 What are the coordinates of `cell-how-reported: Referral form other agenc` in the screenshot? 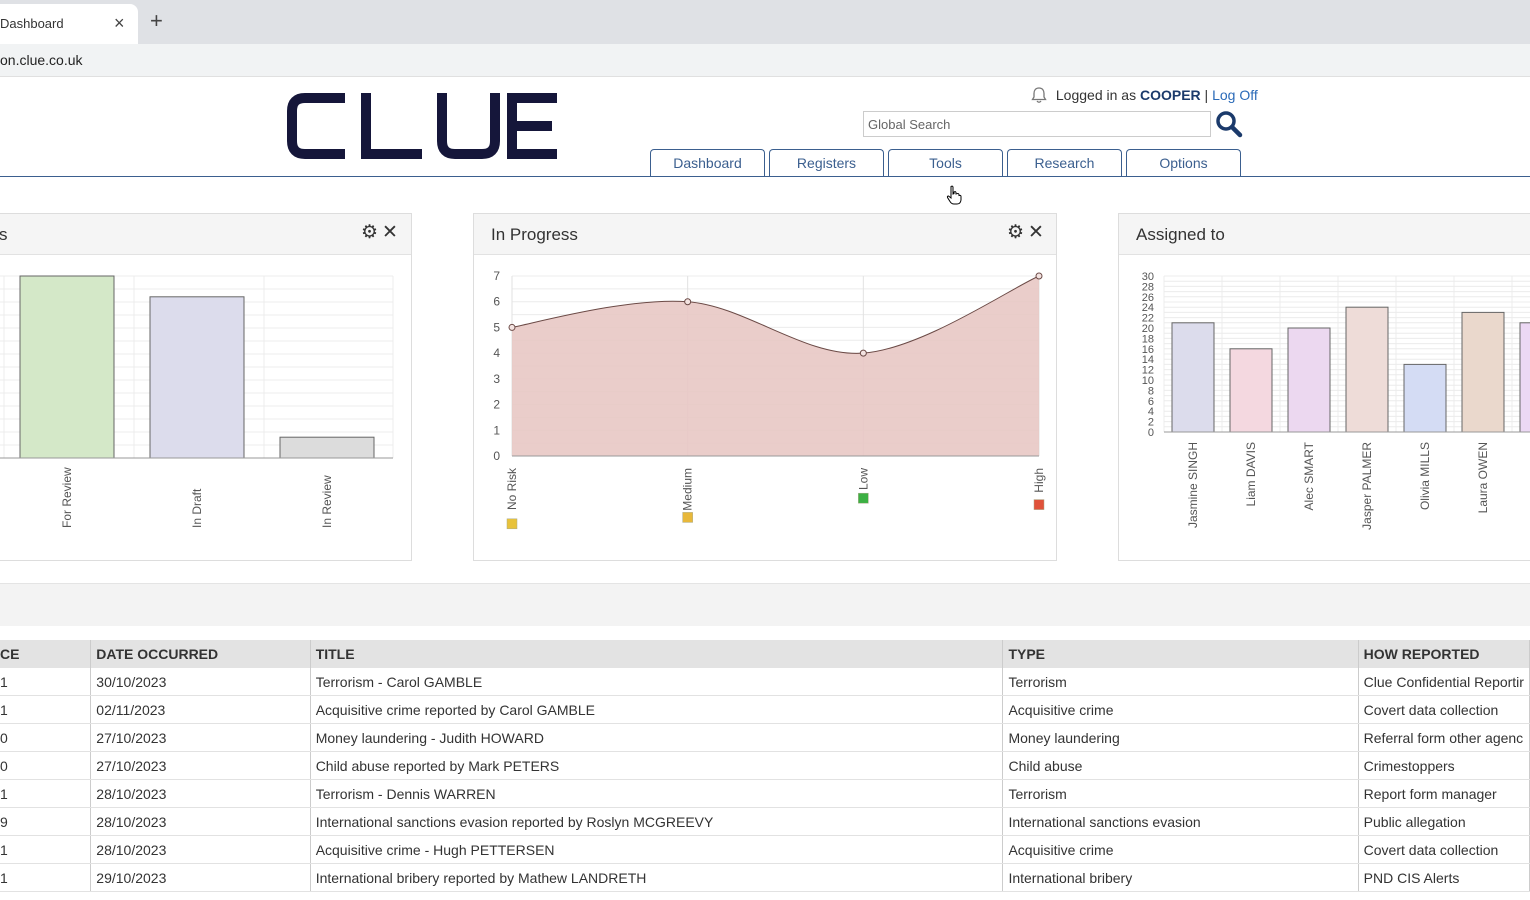 It's located at (1444, 737).